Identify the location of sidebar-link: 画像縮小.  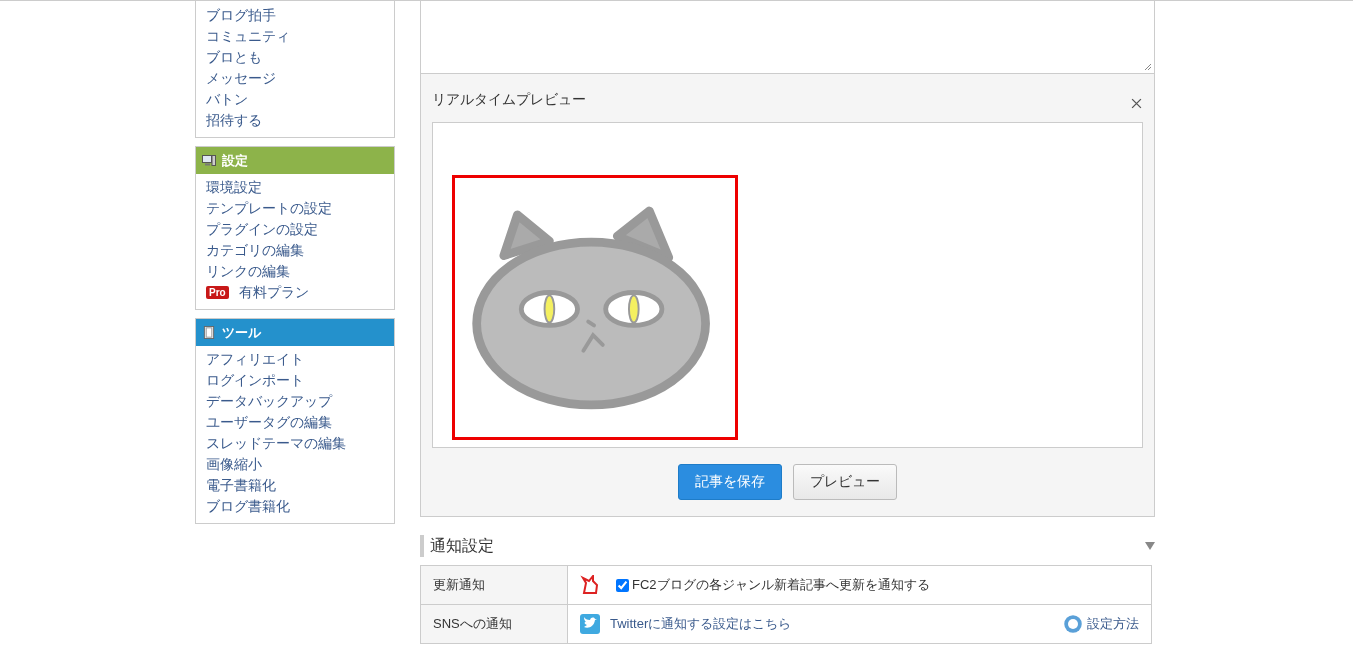
(234, 464).